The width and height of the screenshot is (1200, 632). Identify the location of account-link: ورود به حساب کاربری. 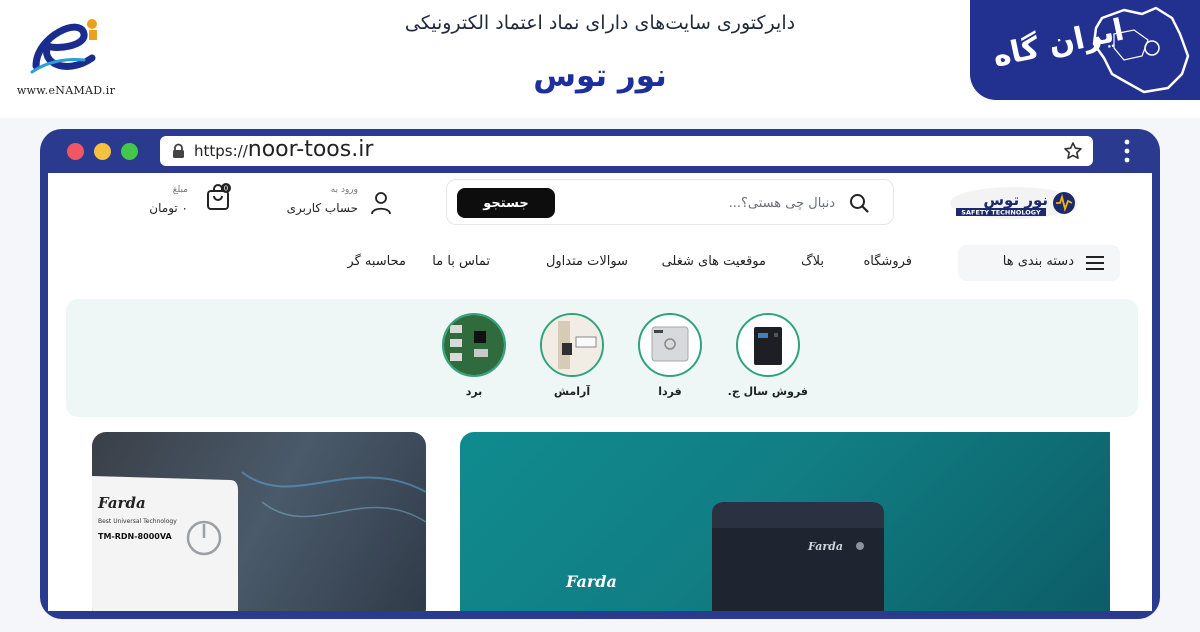
(334, 204).